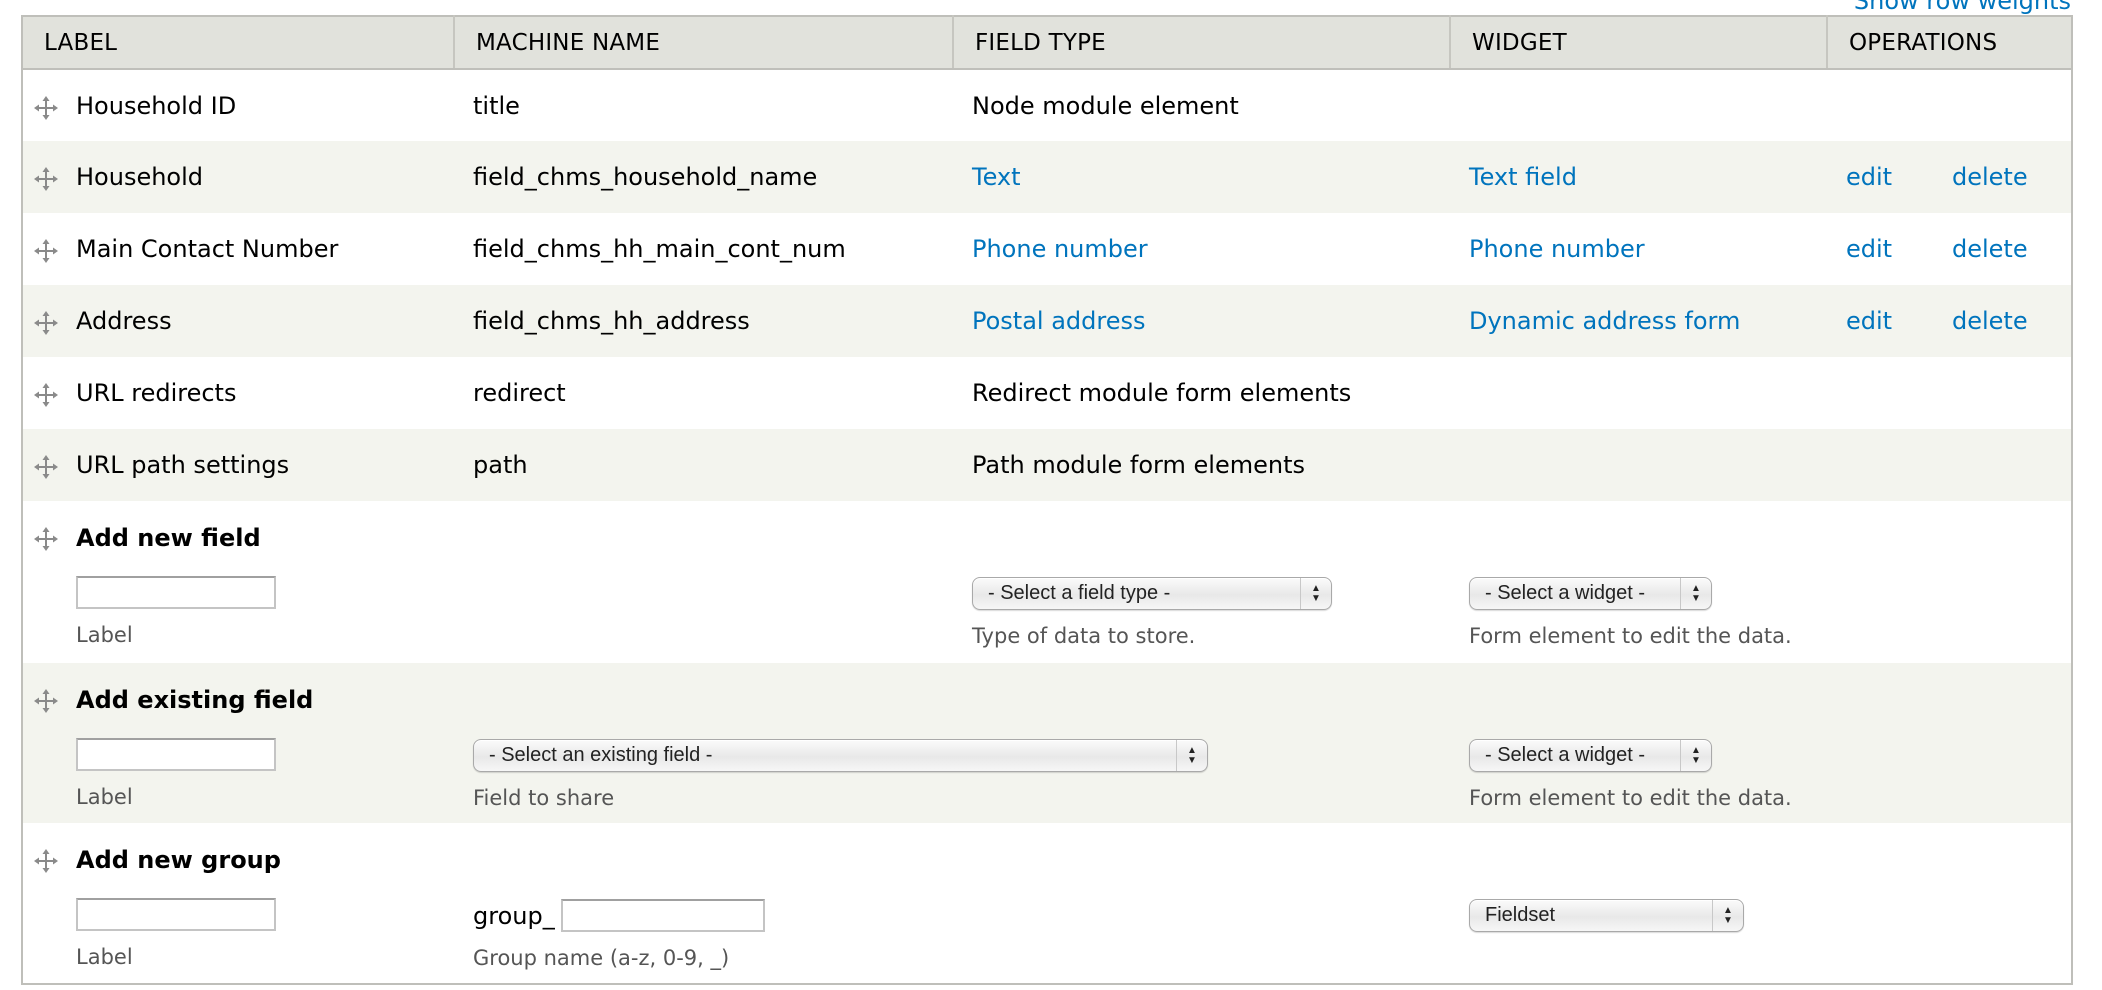 The image size is (2102, 990). Describe the element at coordinates (1606, 915) in the screenshot. I see `group-format-select: Fieldset ▲ ▼` at that location.